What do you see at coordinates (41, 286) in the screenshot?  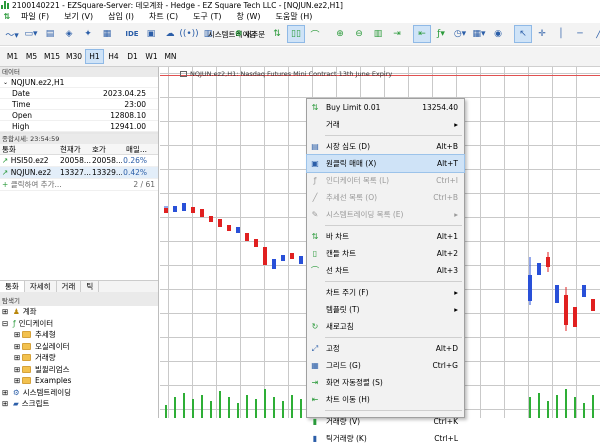 I see `tab-details: 자세히` at bounding box center [41, 286].